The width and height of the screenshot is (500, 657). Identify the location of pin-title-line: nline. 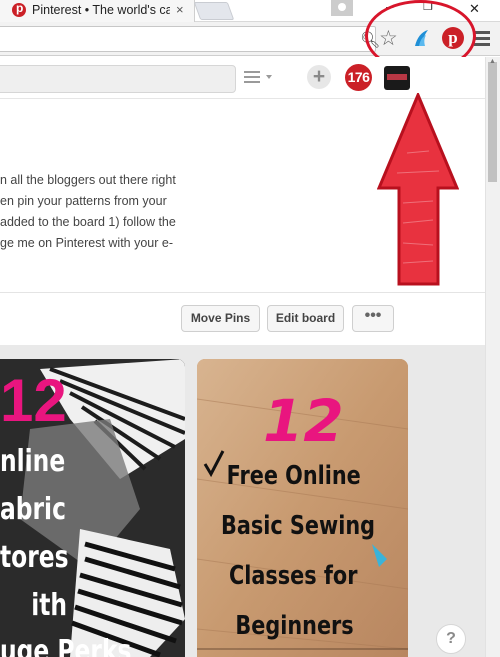
(32, 461).